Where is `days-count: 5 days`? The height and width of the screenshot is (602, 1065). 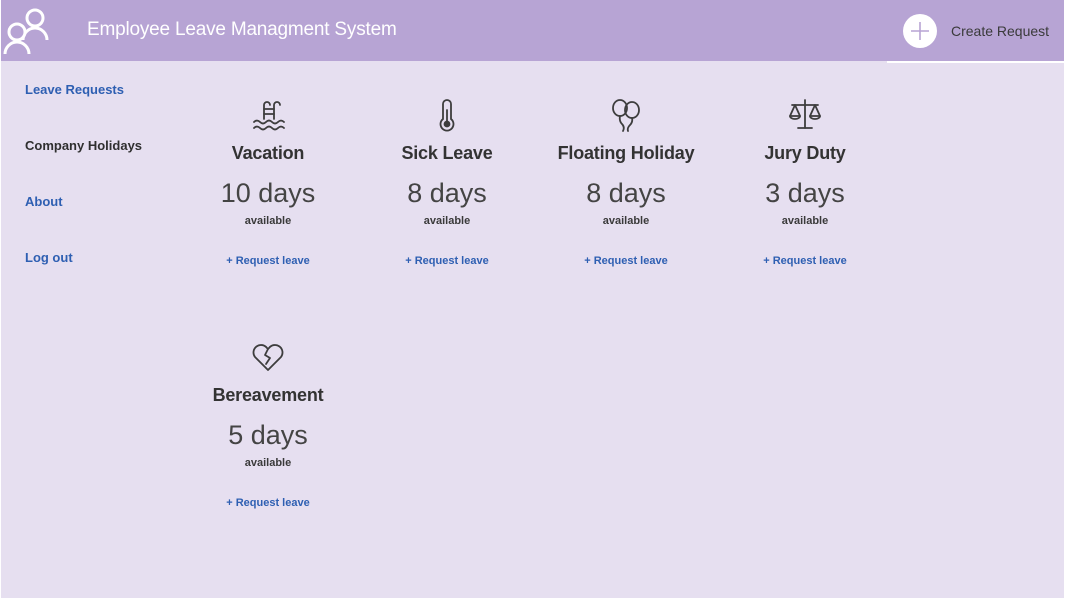 days-count: 5 days is located at coordinates (268, 435).